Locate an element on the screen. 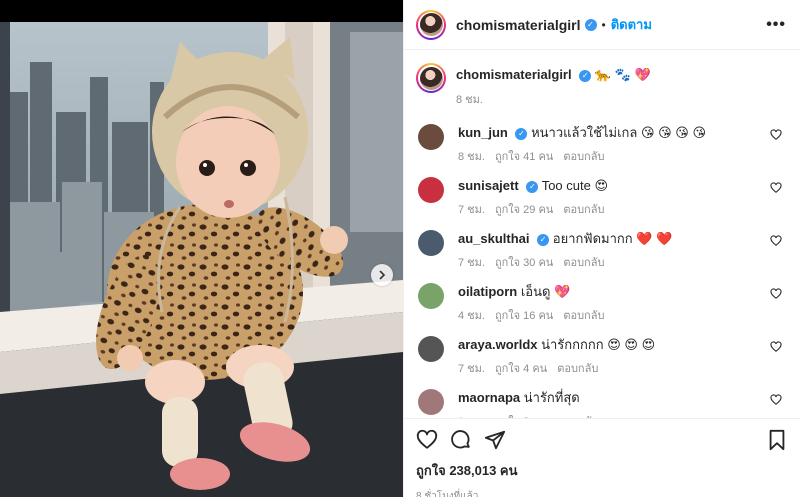 The height and width of the screenshot is (497, 800). commenter-username: sunisajett is located at coordinates (488, 185).